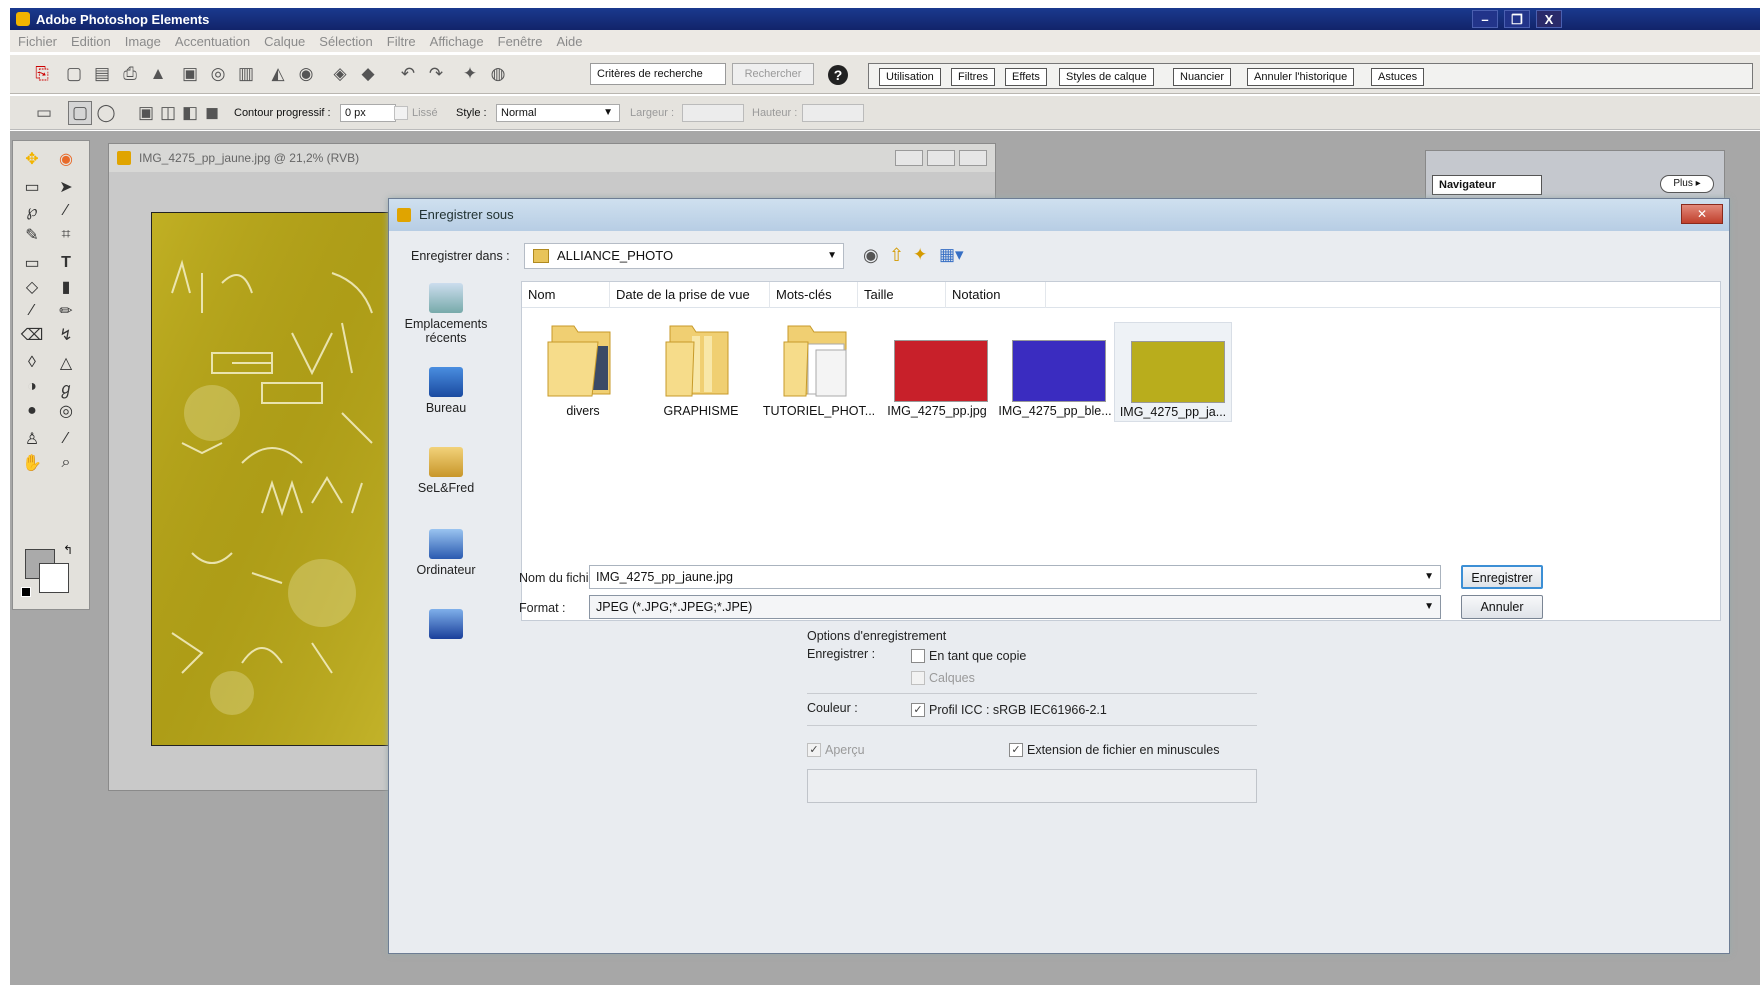 Image resolution: width=1760 pixels, height=985 pixels. What do you see at coordinates (32, 159) in the screenshot?
I see `move-tool-icon: ✥` at bounding box center [32, 159].